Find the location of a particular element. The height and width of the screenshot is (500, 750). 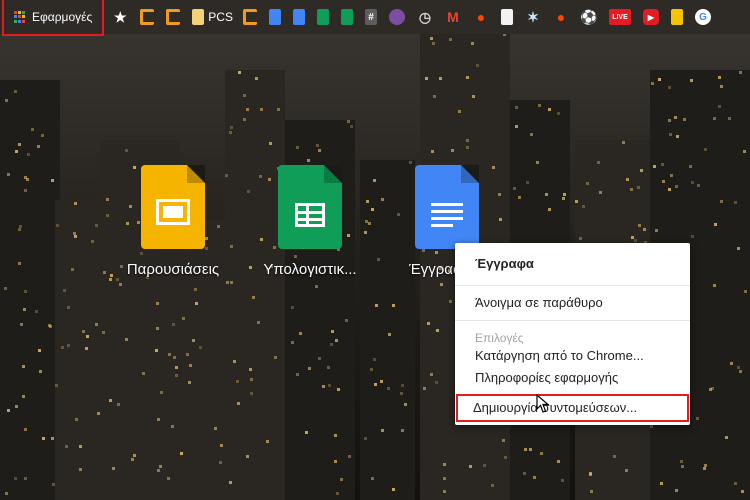

app-slides: Παρουσιάσεις is located at coordinates (173, 221).